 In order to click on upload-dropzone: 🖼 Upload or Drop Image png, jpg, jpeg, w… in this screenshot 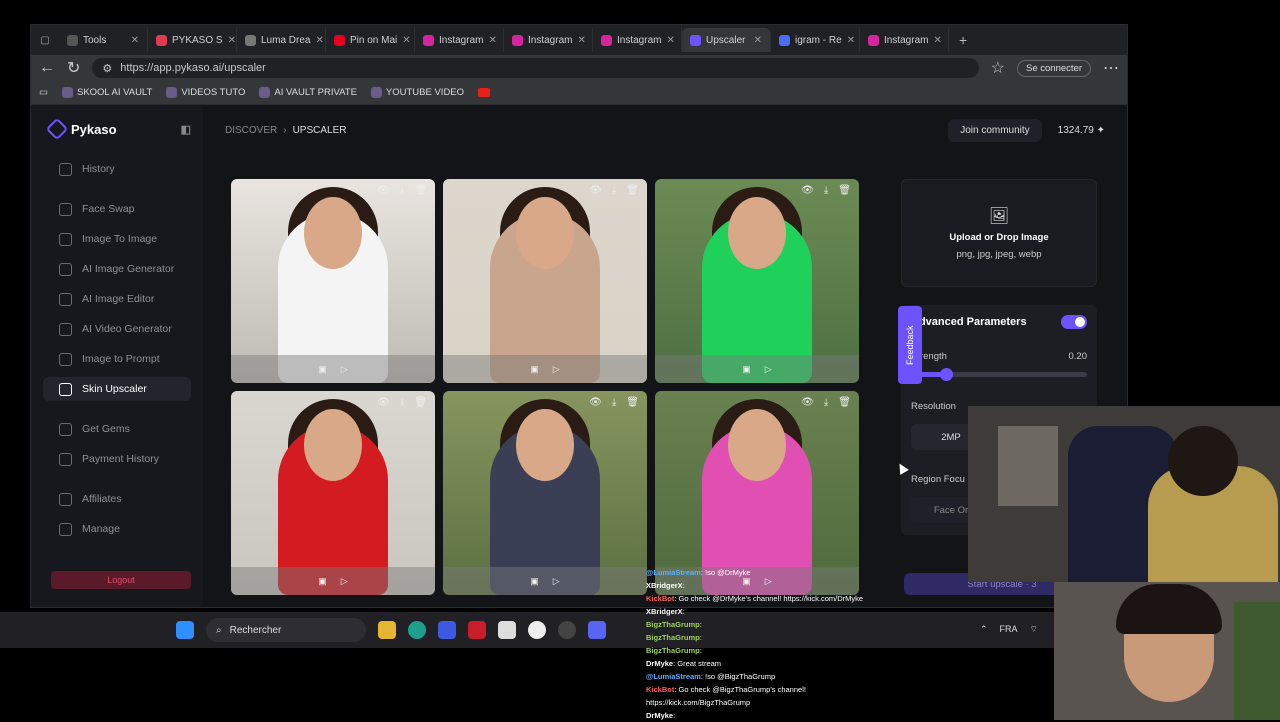, I will do `click(999, 233)`.